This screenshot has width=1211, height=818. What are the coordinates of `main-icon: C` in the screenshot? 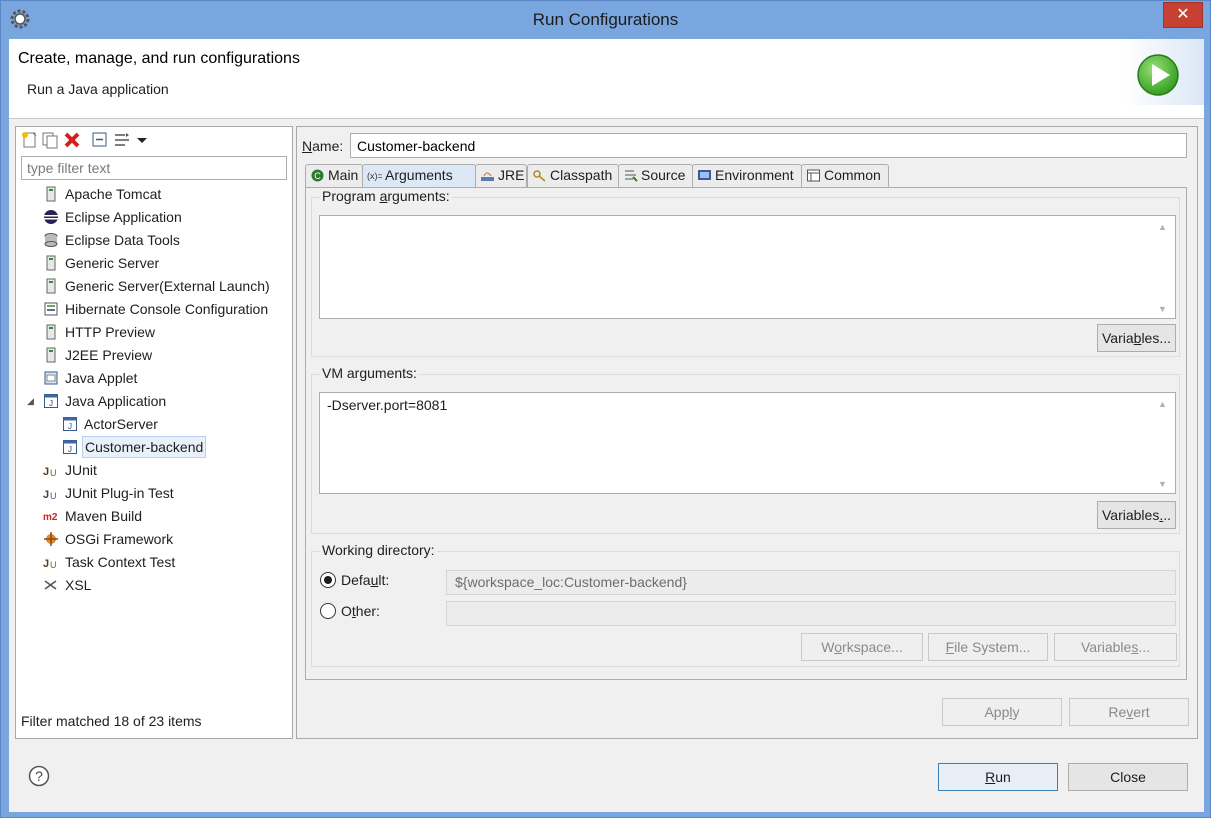 It's located at (317, 175).